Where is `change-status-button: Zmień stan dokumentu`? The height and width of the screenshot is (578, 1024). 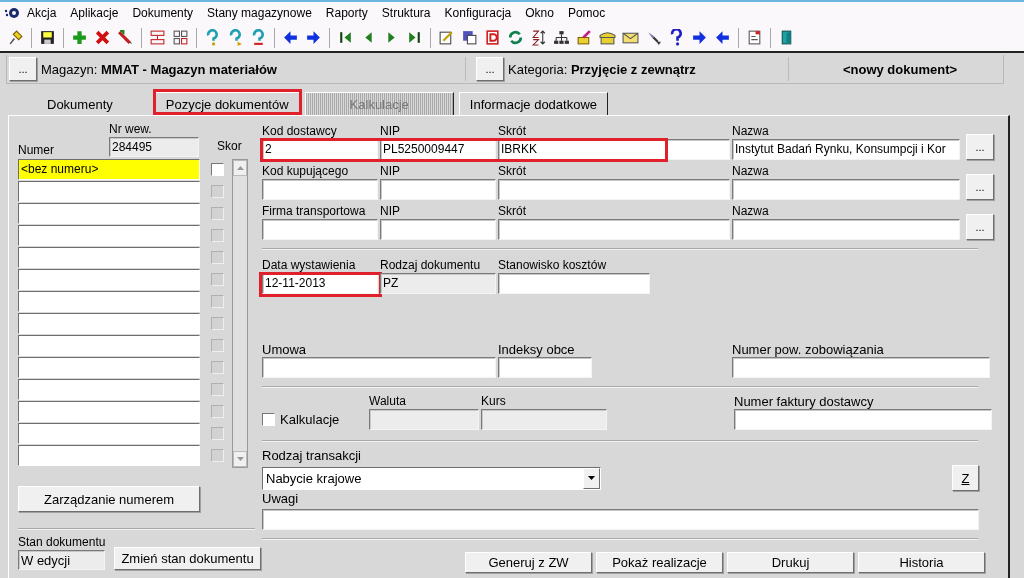 change-status-button: Zmień stan dokumentu is located at coordinates (187, 558).